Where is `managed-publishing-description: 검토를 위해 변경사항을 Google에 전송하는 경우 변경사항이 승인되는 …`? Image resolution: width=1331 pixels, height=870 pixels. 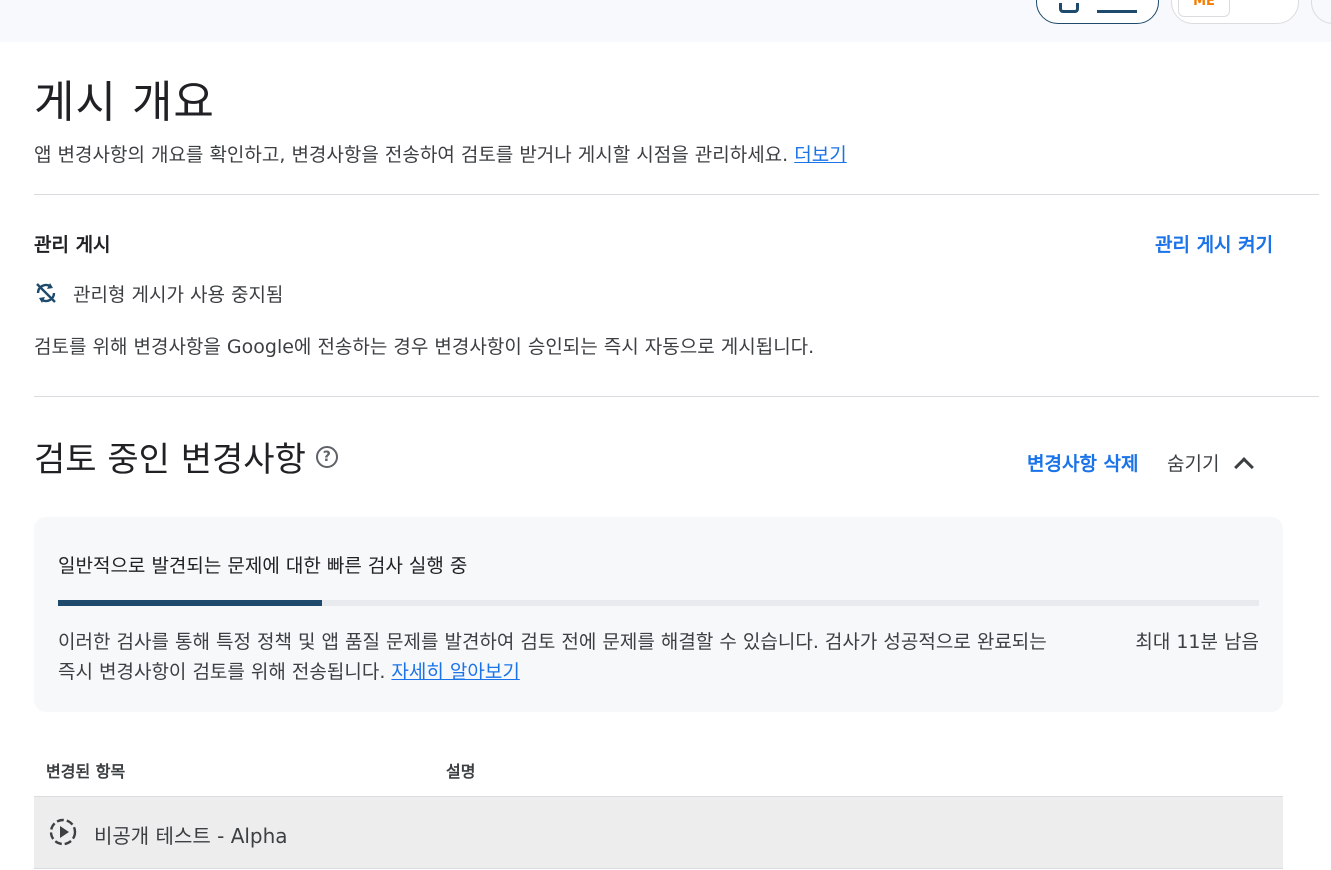
managed-publishing-description: 검토를 위해 변경사항을 Google에 전송하는 경우 변경사항이 승인되는 … is located at coordinates (424, 347).